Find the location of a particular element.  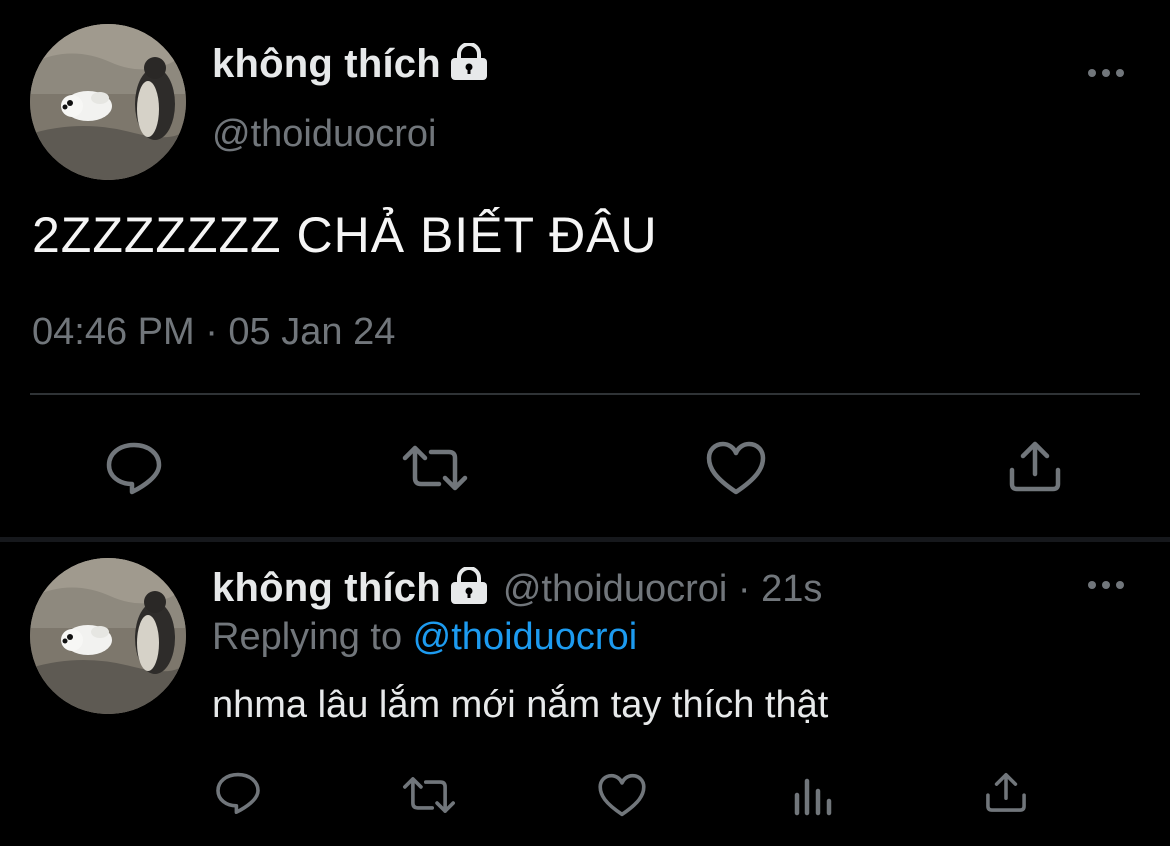

reply-text: nhma lâu lắm mới nắm tay thích thật is located at coordinates (520, 705).